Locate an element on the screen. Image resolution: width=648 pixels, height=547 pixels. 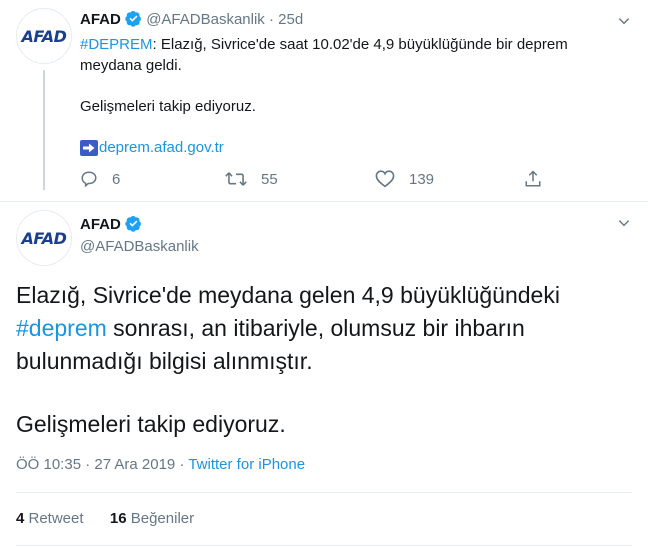
tweet1-link-row: deprem.afad.gov.tr is located at coordinates (152, 147).